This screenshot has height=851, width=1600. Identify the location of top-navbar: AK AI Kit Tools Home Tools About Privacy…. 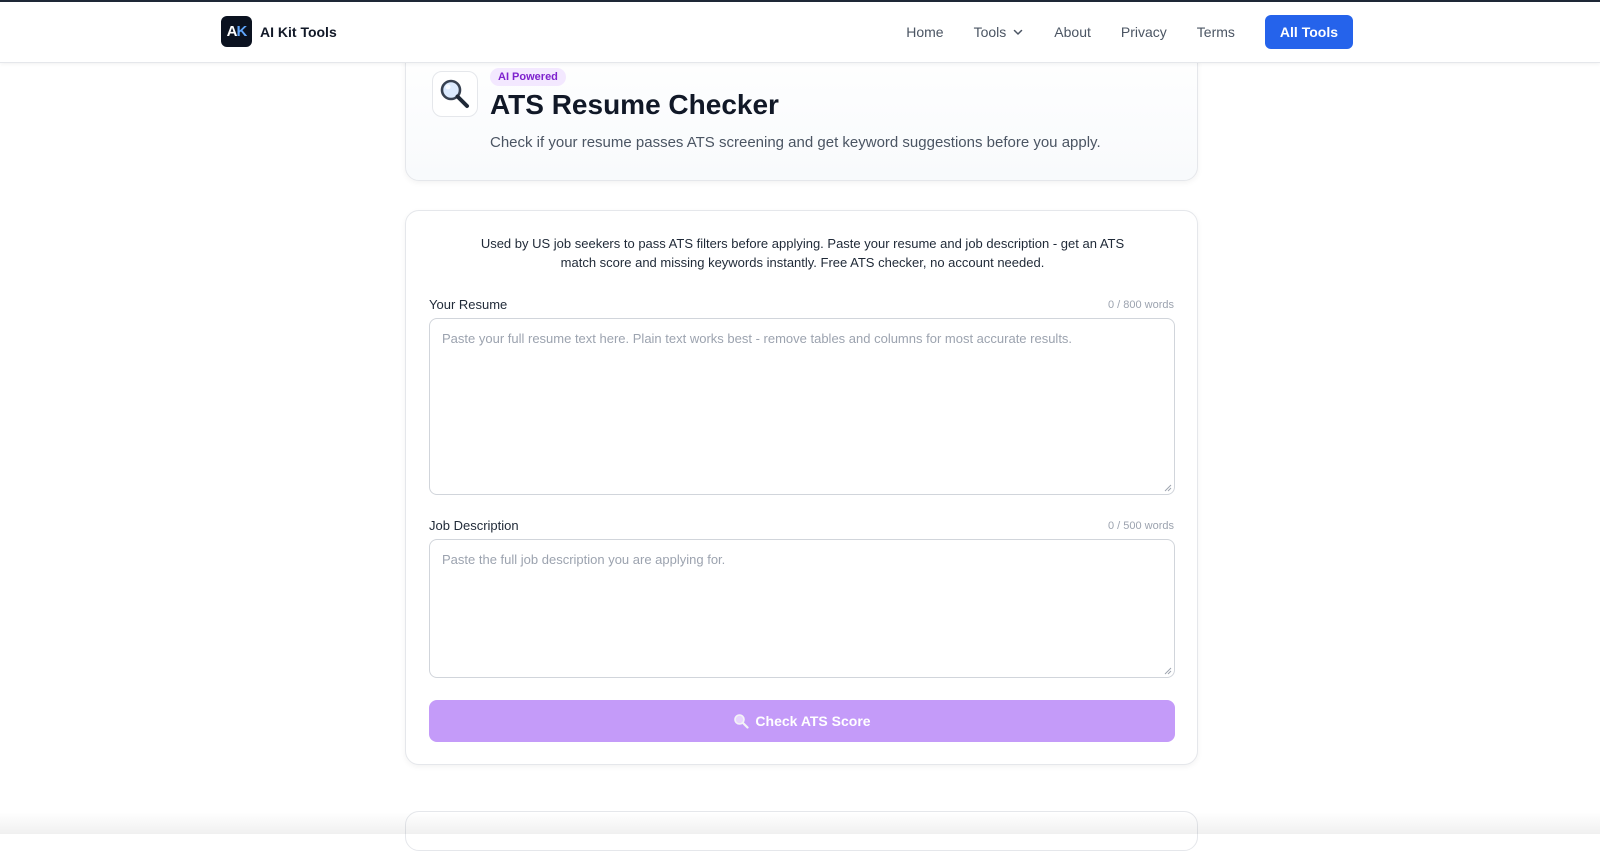
(800, 32).